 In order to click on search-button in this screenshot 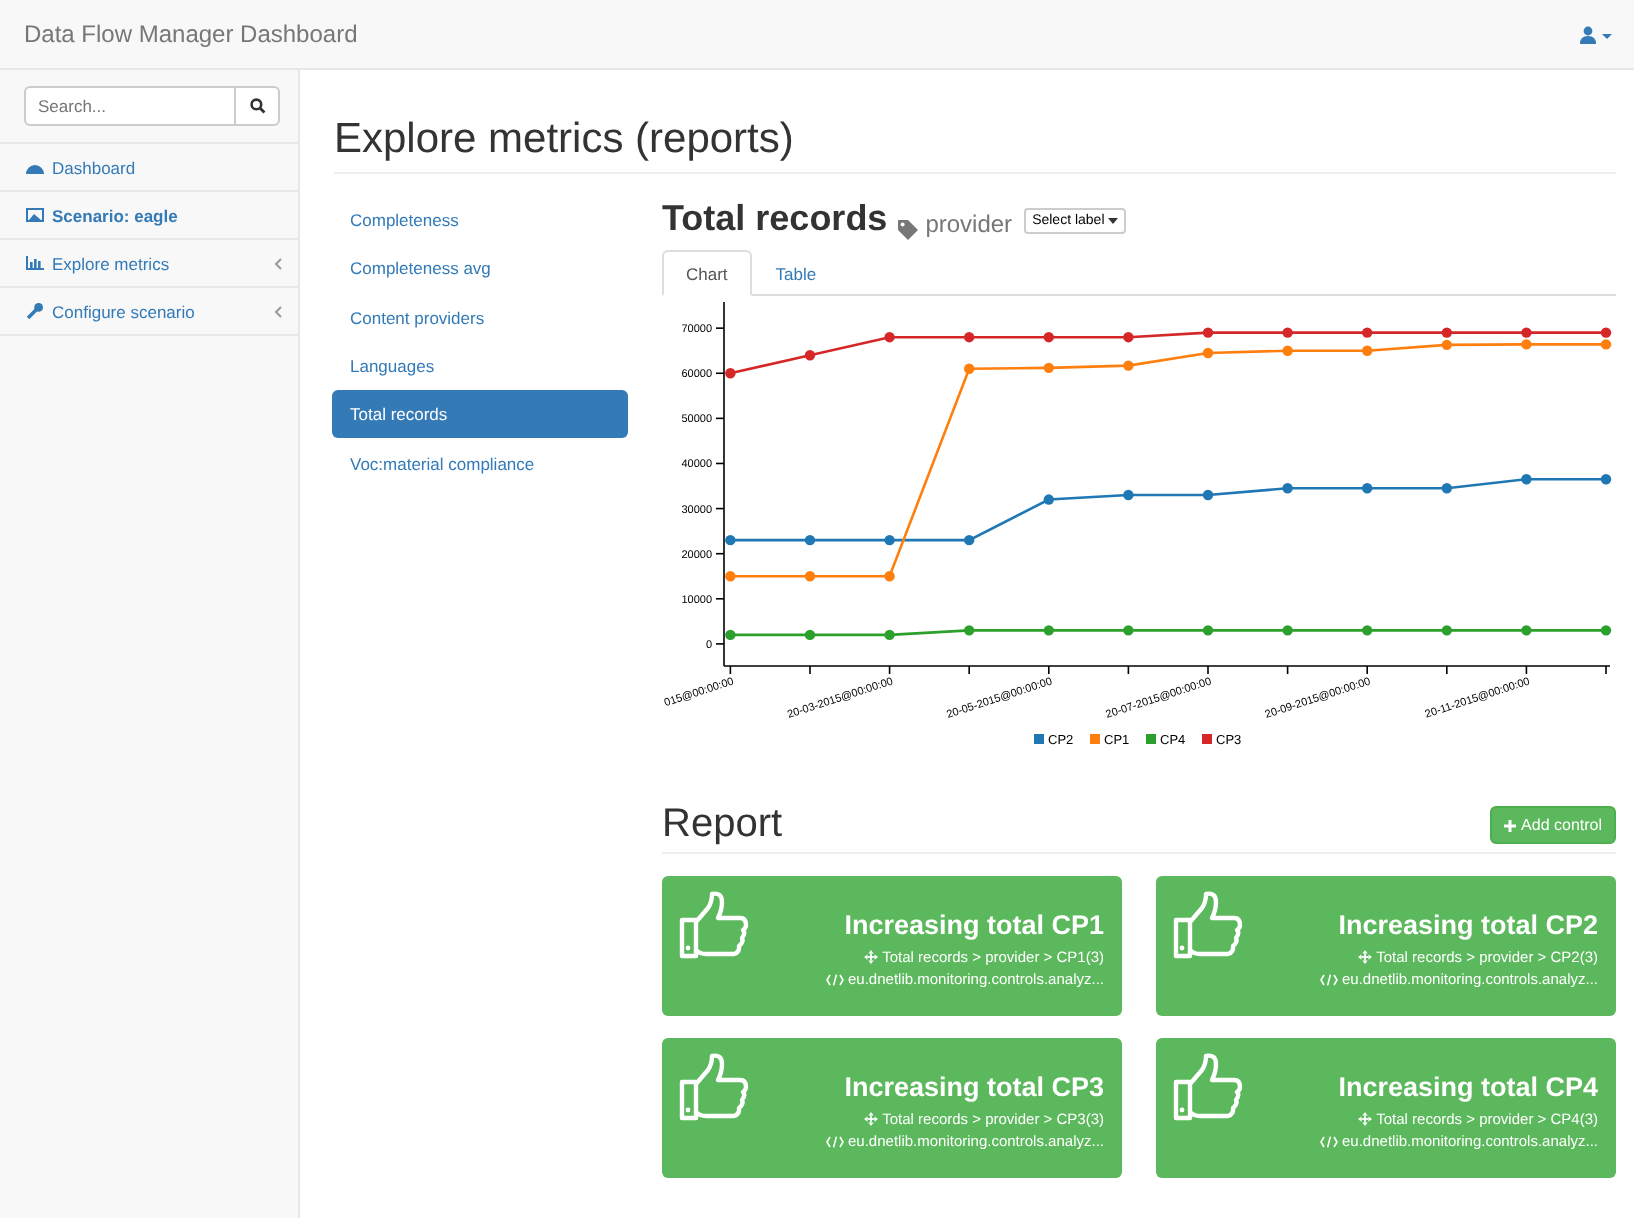, I will do `click(258, 106)`.